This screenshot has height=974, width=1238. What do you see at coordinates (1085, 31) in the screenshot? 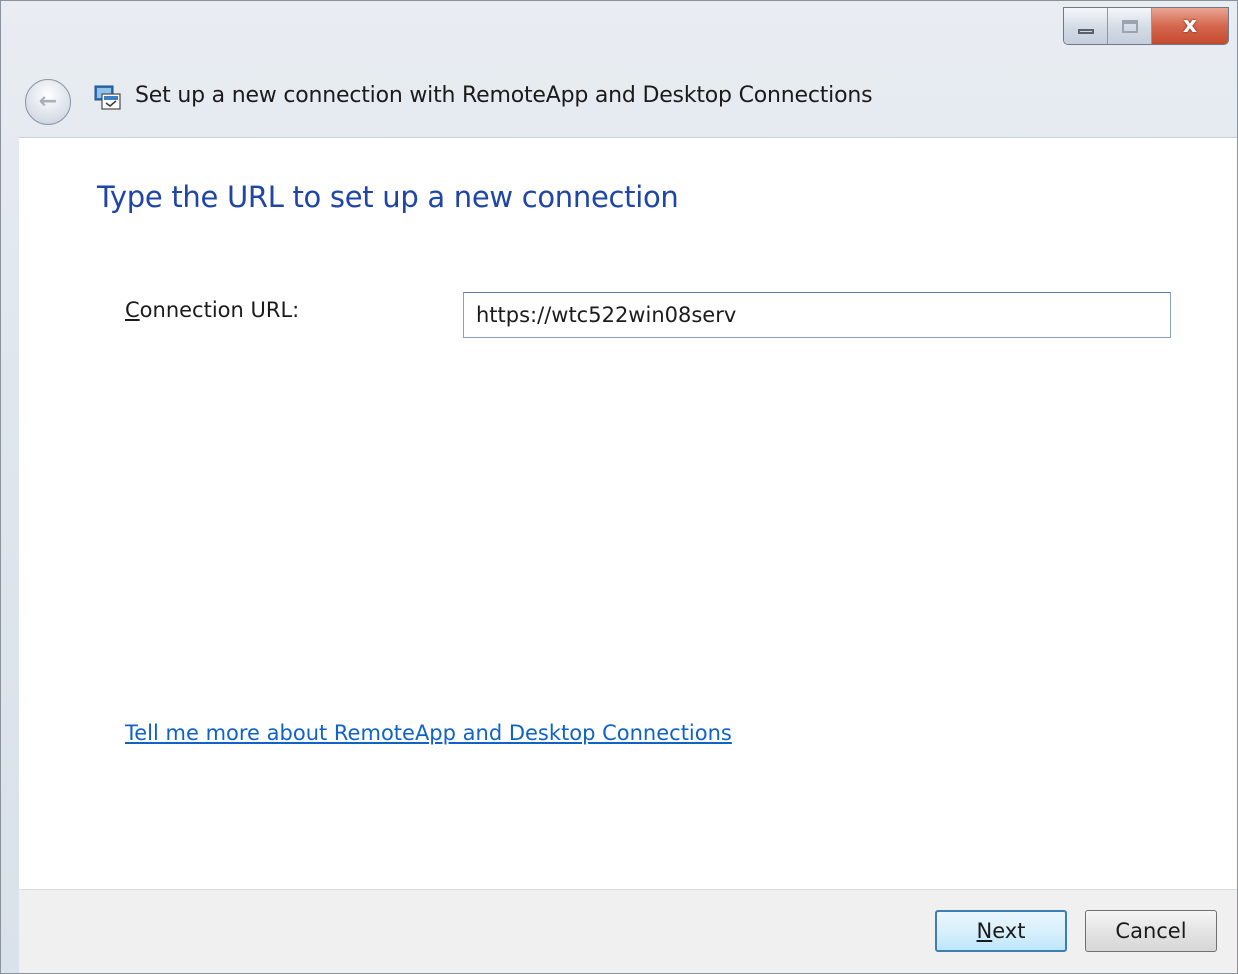
I see `minimize-icon` at bounding box center [1085, 31].